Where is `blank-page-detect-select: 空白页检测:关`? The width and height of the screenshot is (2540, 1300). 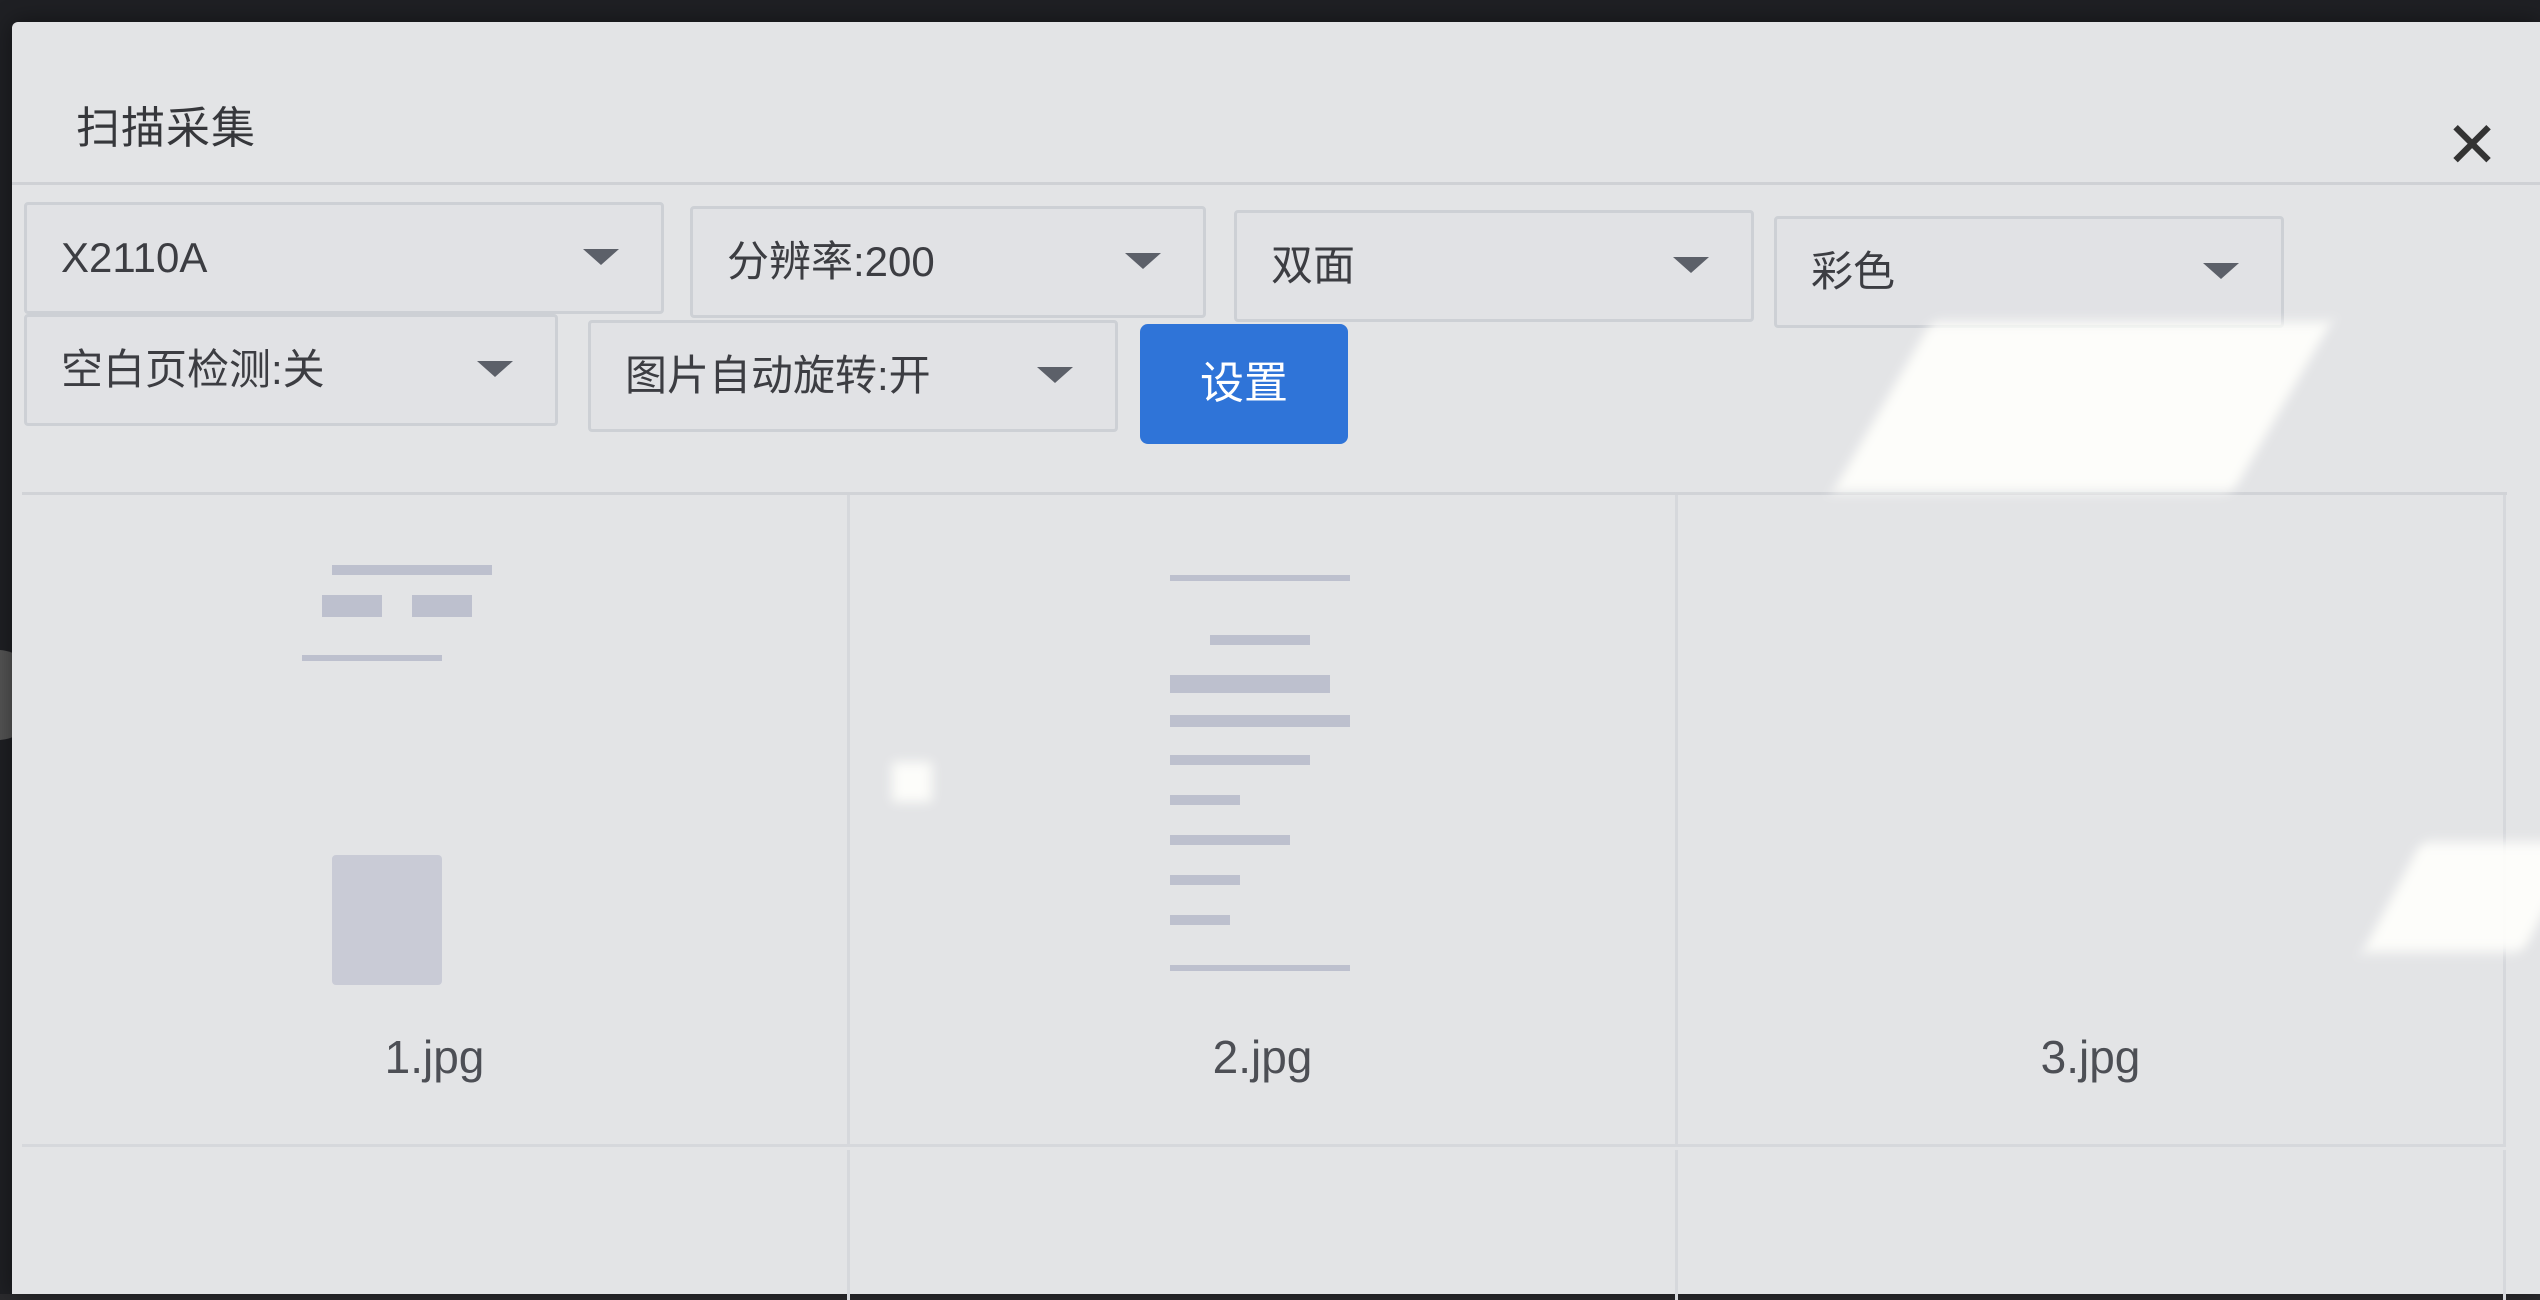 blank-page-detect-select: 空白页检测:关 is located at coordinates (291, 370).